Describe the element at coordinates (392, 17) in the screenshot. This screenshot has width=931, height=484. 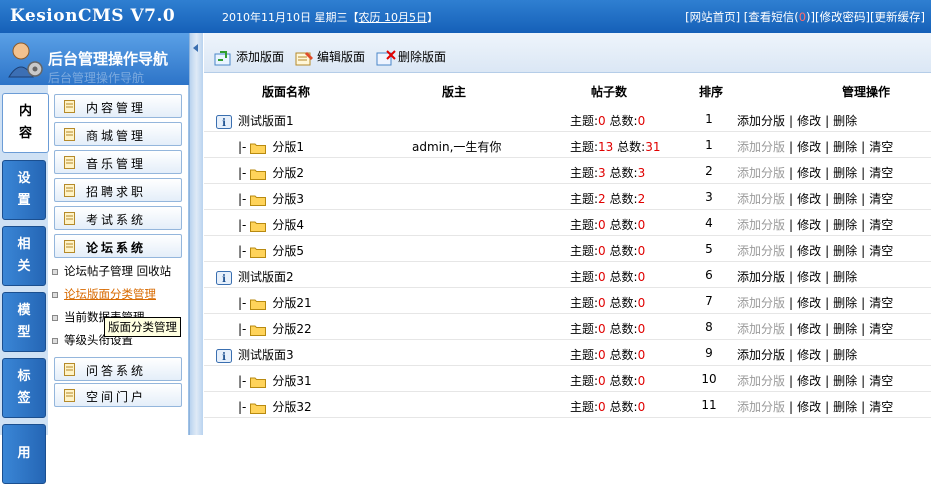
I see `lunar-date-link: 农历 10月5日` at that location.